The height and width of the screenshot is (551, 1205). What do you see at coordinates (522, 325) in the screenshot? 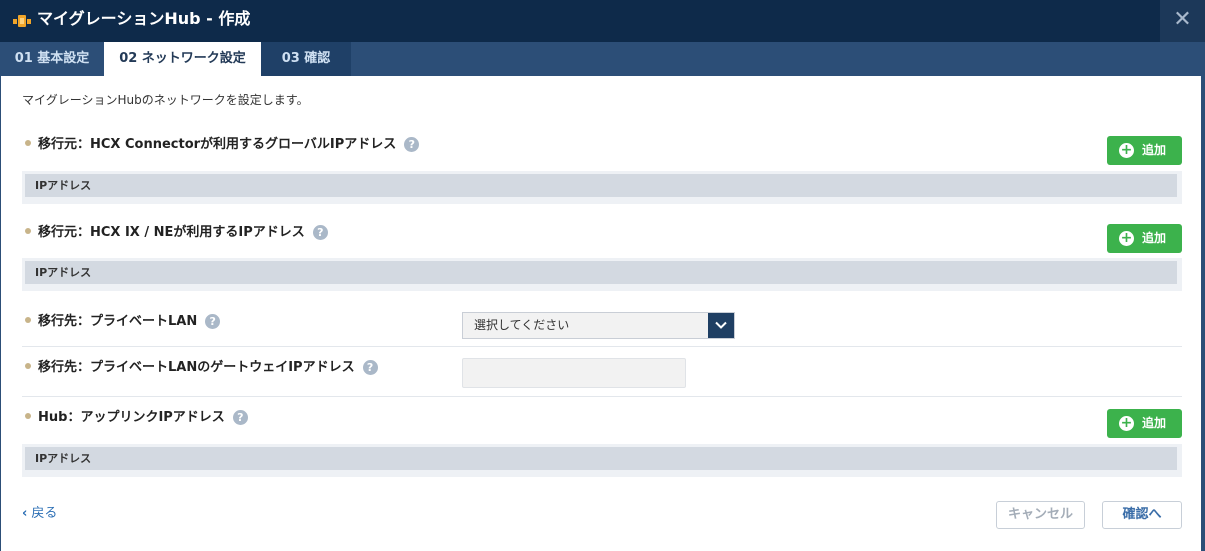
I see `private-lan-select-value: 選択してください` at bounding box center [522, 325].